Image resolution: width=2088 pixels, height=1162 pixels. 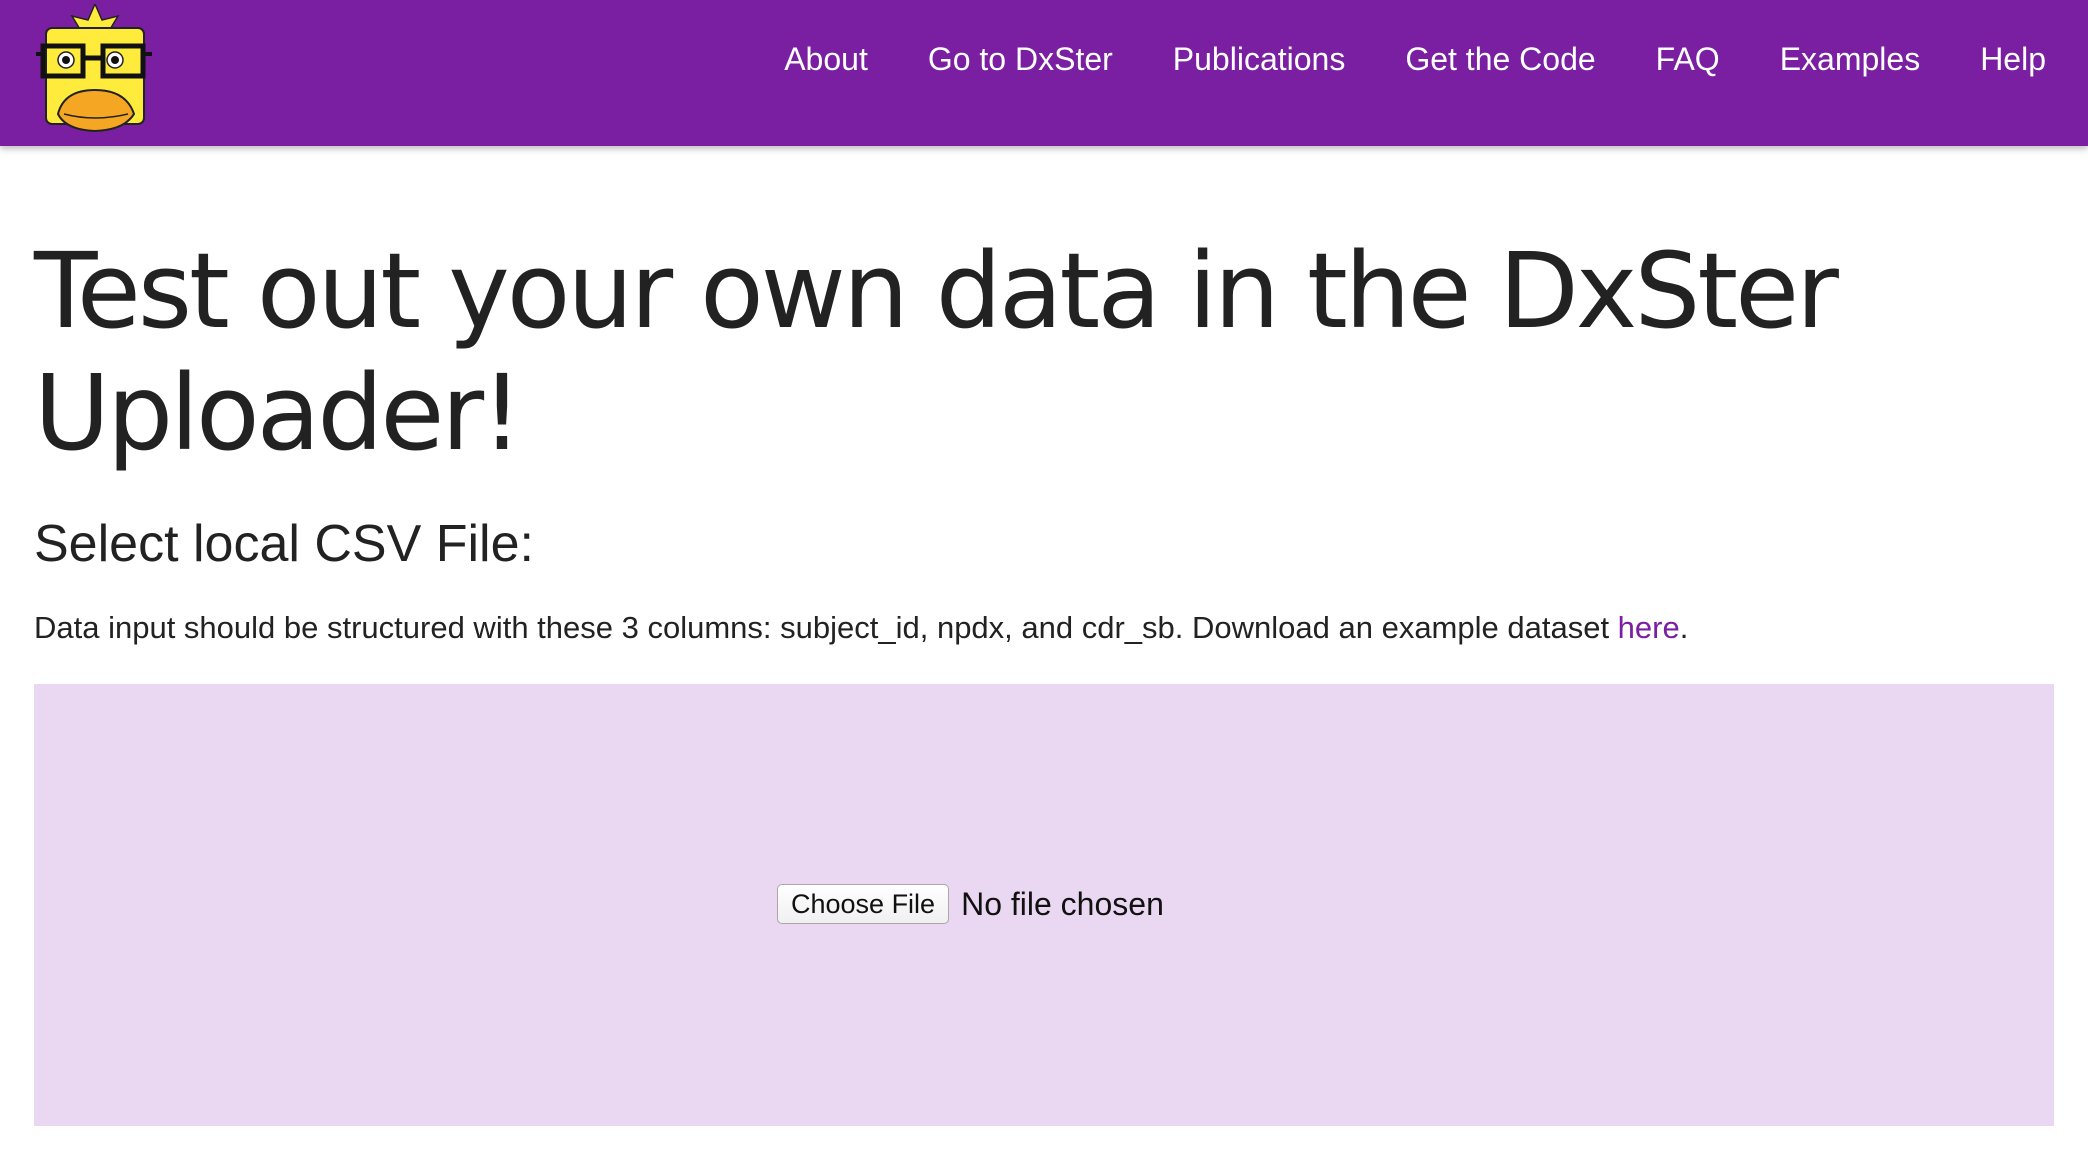 I want to click on file-input: Choose File No file chosen, so click(x=970, y=904).